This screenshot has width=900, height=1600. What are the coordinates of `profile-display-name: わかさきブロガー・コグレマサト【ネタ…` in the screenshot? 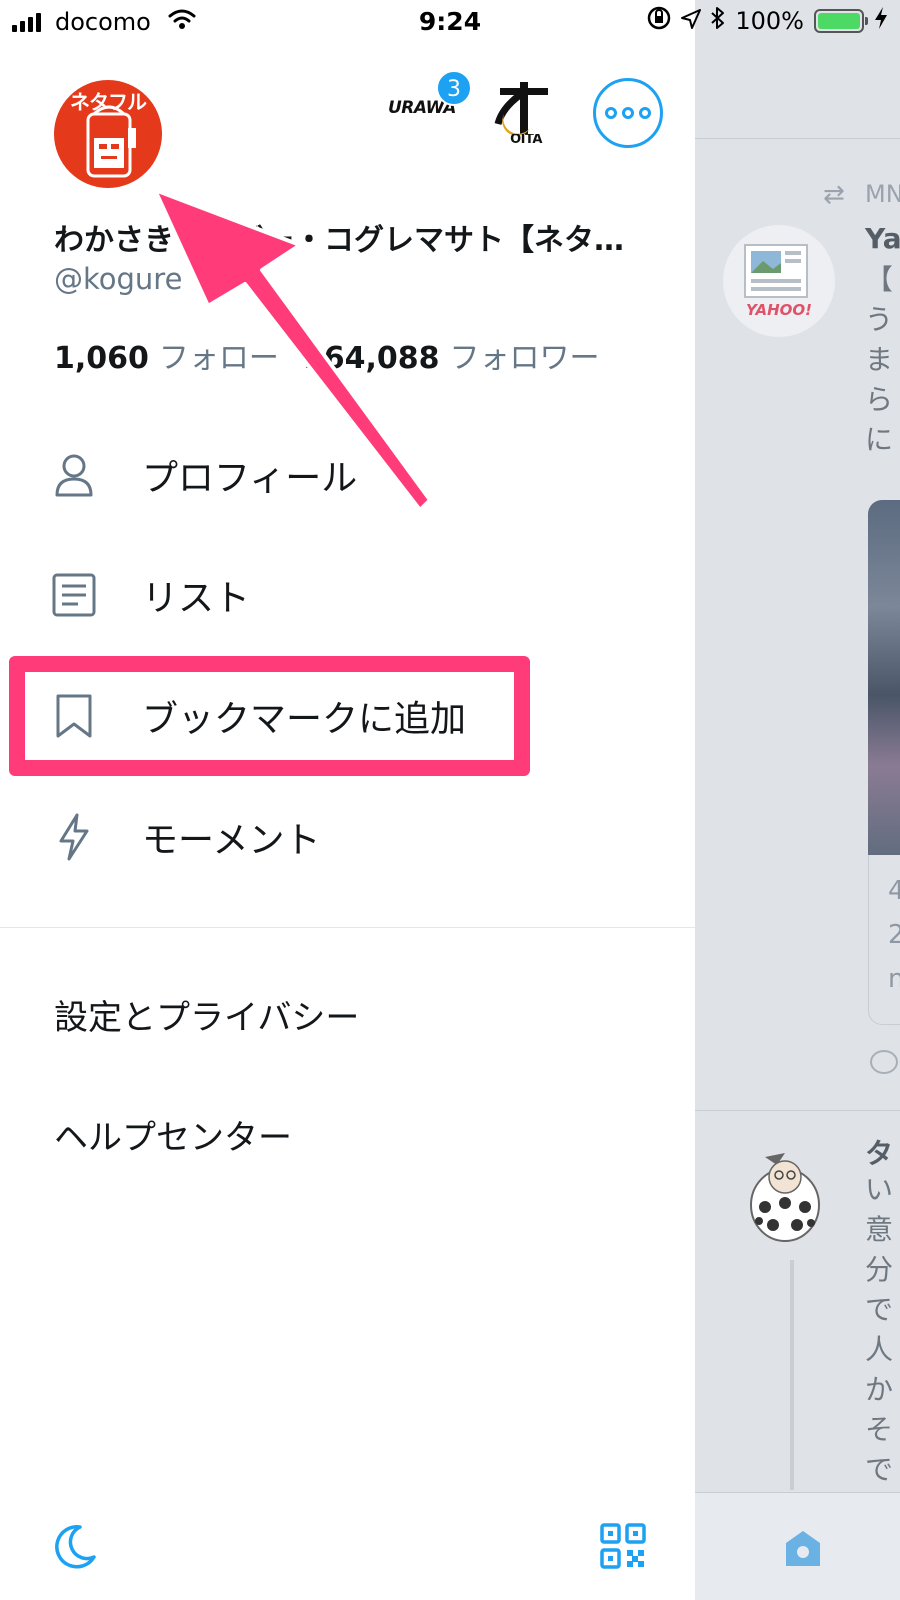 It's located at (349, 237).